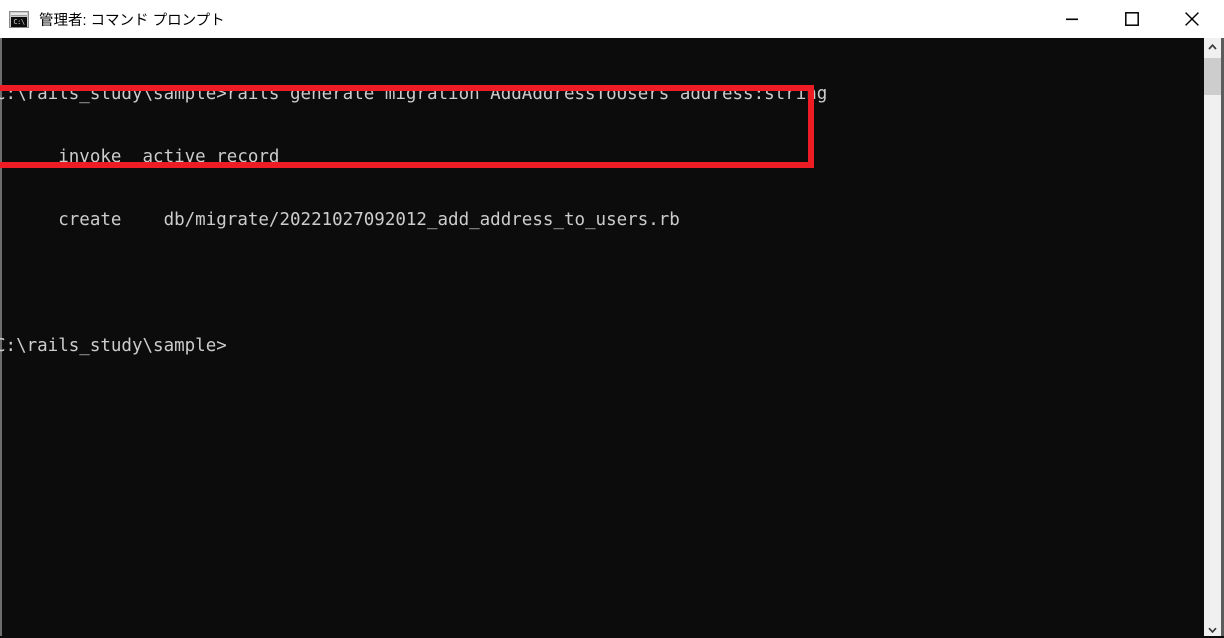 The width and height of the screenshot is (1224, 638). I want to click on terminal-line-prompt: C:\rails_study\sample>, so click(113, 346).